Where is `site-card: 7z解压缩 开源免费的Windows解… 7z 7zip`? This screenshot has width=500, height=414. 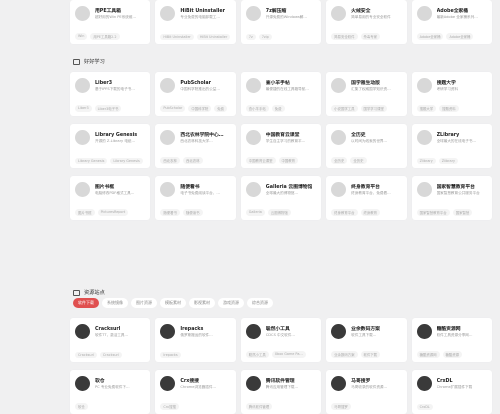
site-card: 7z解压缩 开源免费的Windows解… 7z 7zip is located at coordinates (281, 22).